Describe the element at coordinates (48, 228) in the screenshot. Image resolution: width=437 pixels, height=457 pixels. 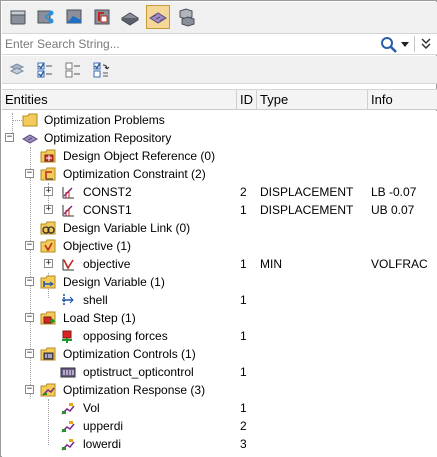
I see `dv-link-icon` at that location.